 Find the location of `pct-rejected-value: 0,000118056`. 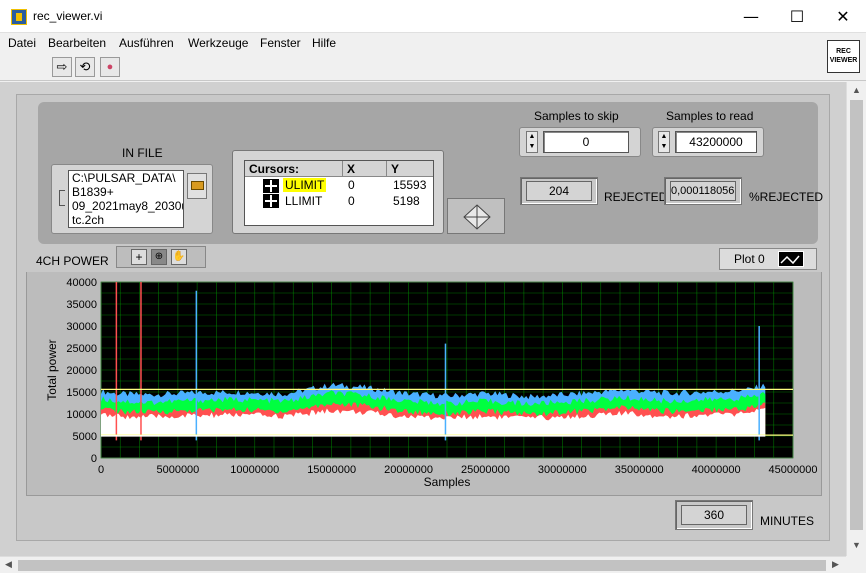

pct-rejected-value: 0,000118056 is located at coordinates (703, 191).